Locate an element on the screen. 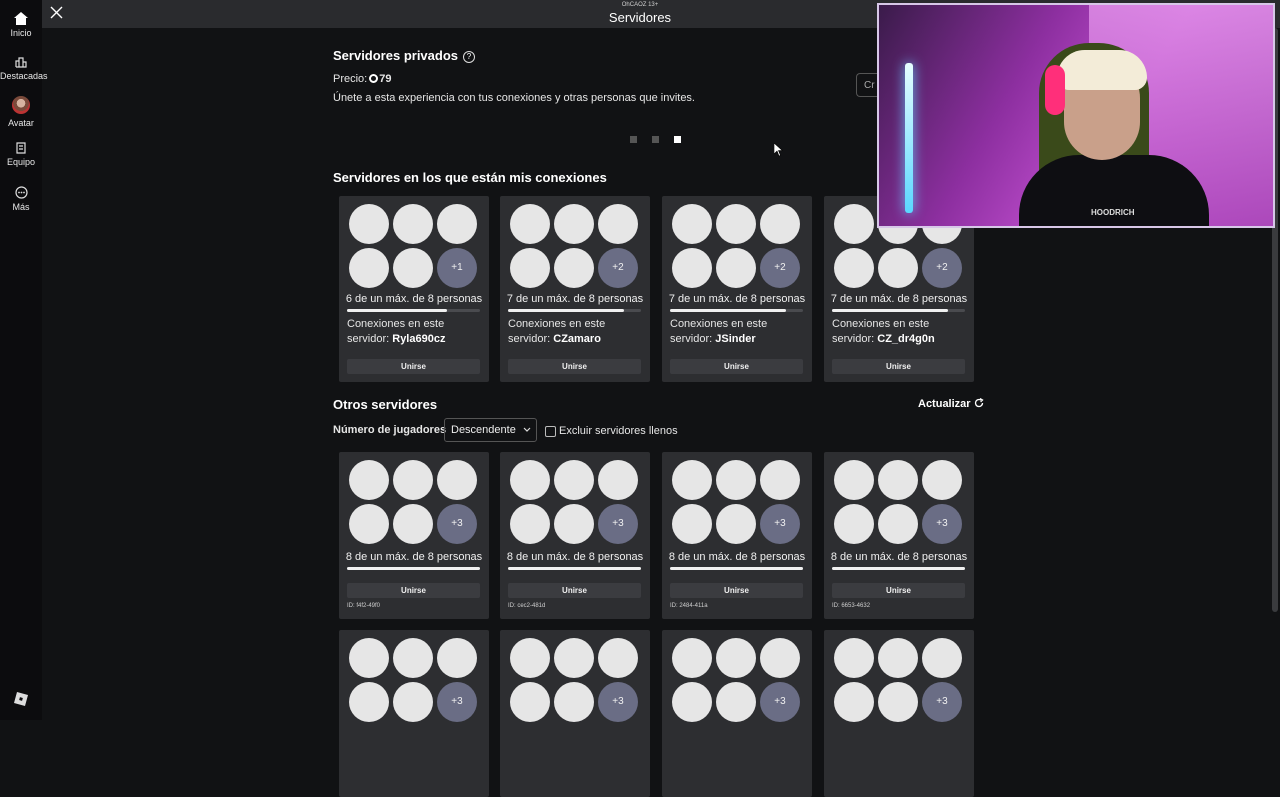  robux-icon is located at coordinates (374, 78).